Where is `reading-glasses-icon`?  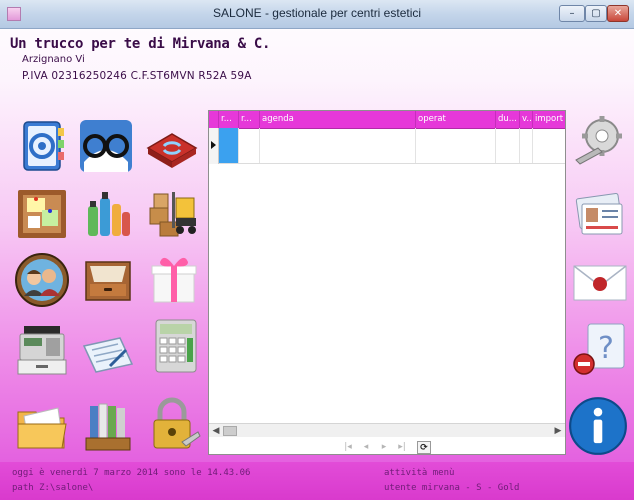
reading-glasses-icon is located at coordinates (106, 146).